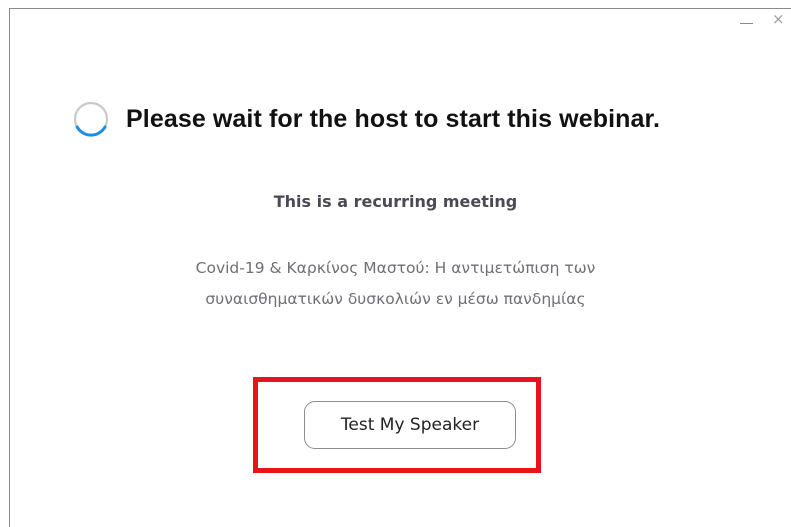 The width and height of the screenshot is (791, 527). Describe the element at coordinates (778, 19) in the screenshot. I see `close-icon: ×` at that location.